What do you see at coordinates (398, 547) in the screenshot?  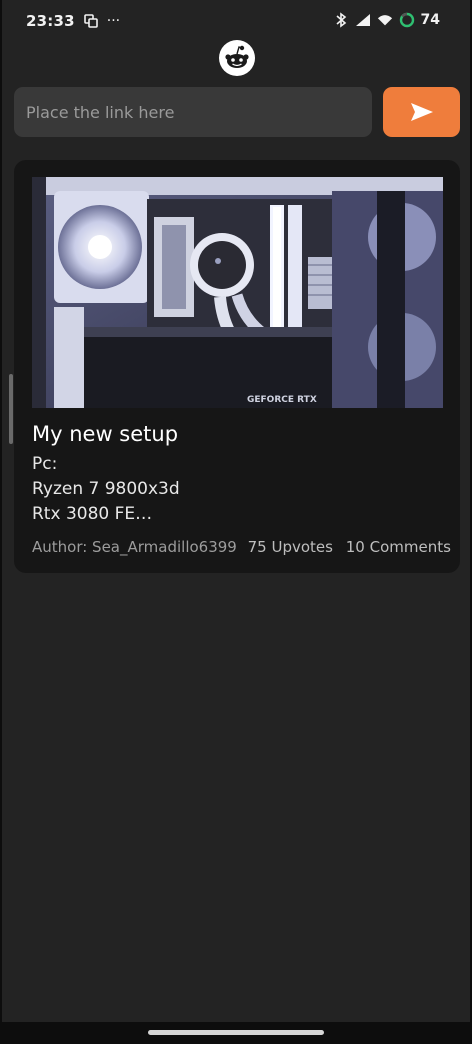 I see `post-comments: 10 Comments` at bounding box center [398, 547].